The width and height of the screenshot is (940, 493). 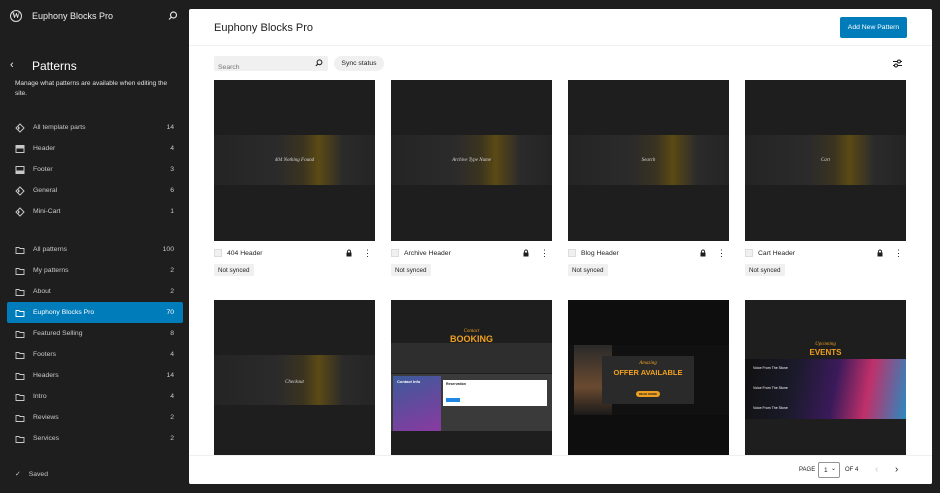 I want to click on sidebar-item-services: Services 2, so click(x=95, y=438).